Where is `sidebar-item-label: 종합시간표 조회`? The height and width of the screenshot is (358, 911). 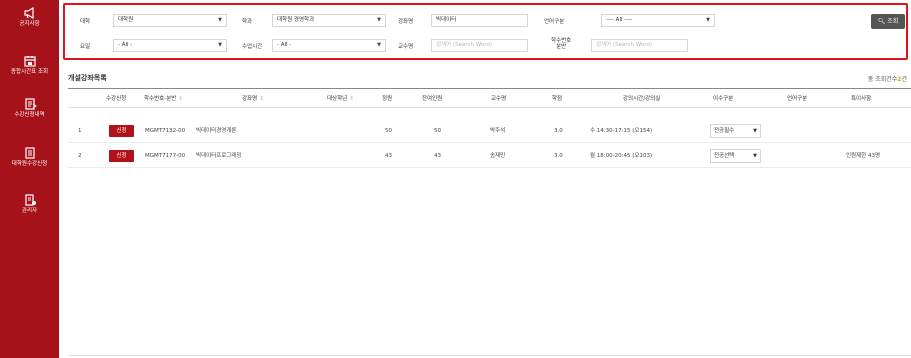
sidebar-item-label: 종합시간표 조회 is located at coordinates (29, 72).